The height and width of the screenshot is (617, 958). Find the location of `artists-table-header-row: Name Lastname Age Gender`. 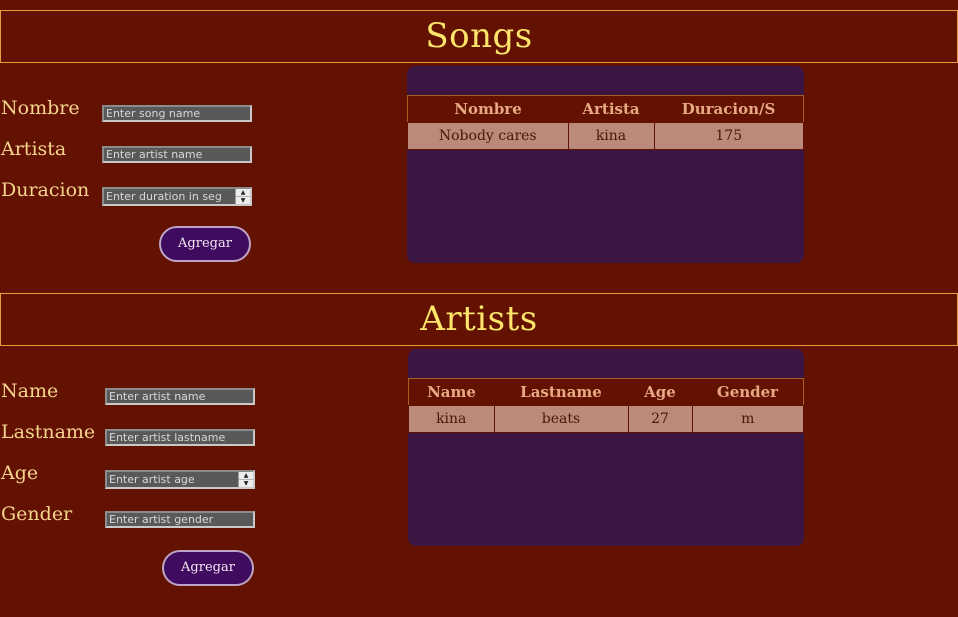

artists-table-header-row: Name Lastname Age Gender is located at coordinates (606, 392).